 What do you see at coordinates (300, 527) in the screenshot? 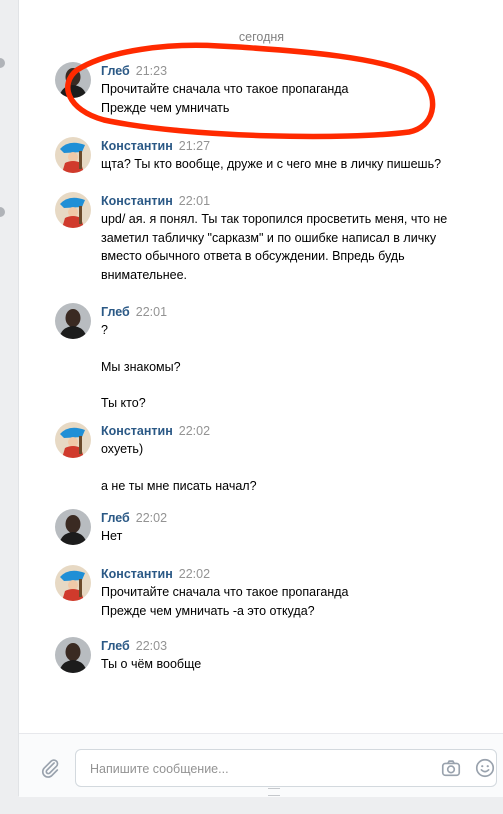
I see `message-body: Глеб 22:02 Нет` at bounding box center [300, 527].